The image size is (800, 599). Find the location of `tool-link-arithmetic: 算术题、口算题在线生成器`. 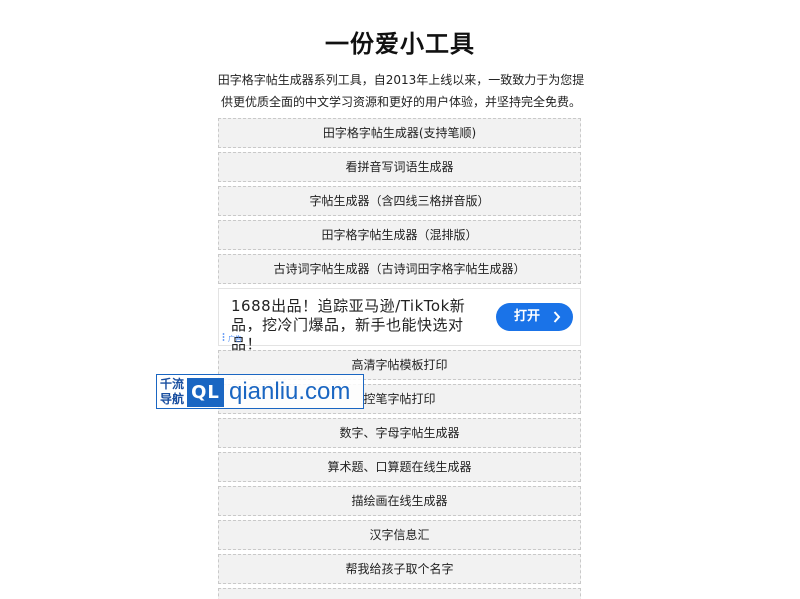

tool-link-arithmetic: 算术题、口算题在线生成器 is located at coordinates (399, 467).